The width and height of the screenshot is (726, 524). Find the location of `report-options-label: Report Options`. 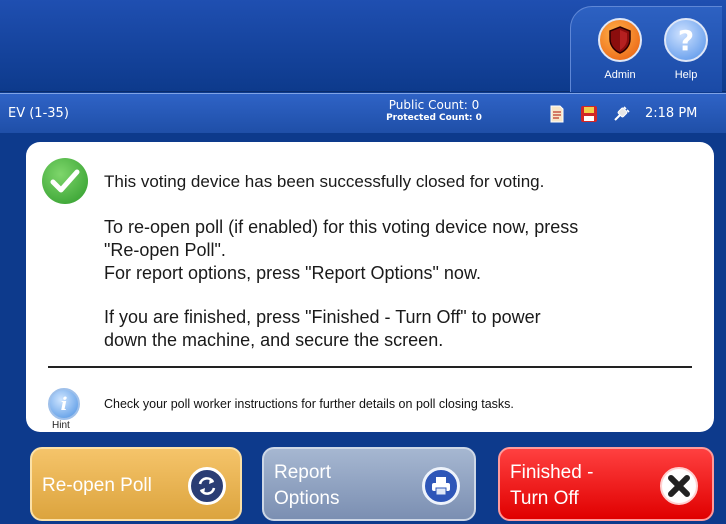

report-options-label: Report Options is located at coordinates (334, 486).